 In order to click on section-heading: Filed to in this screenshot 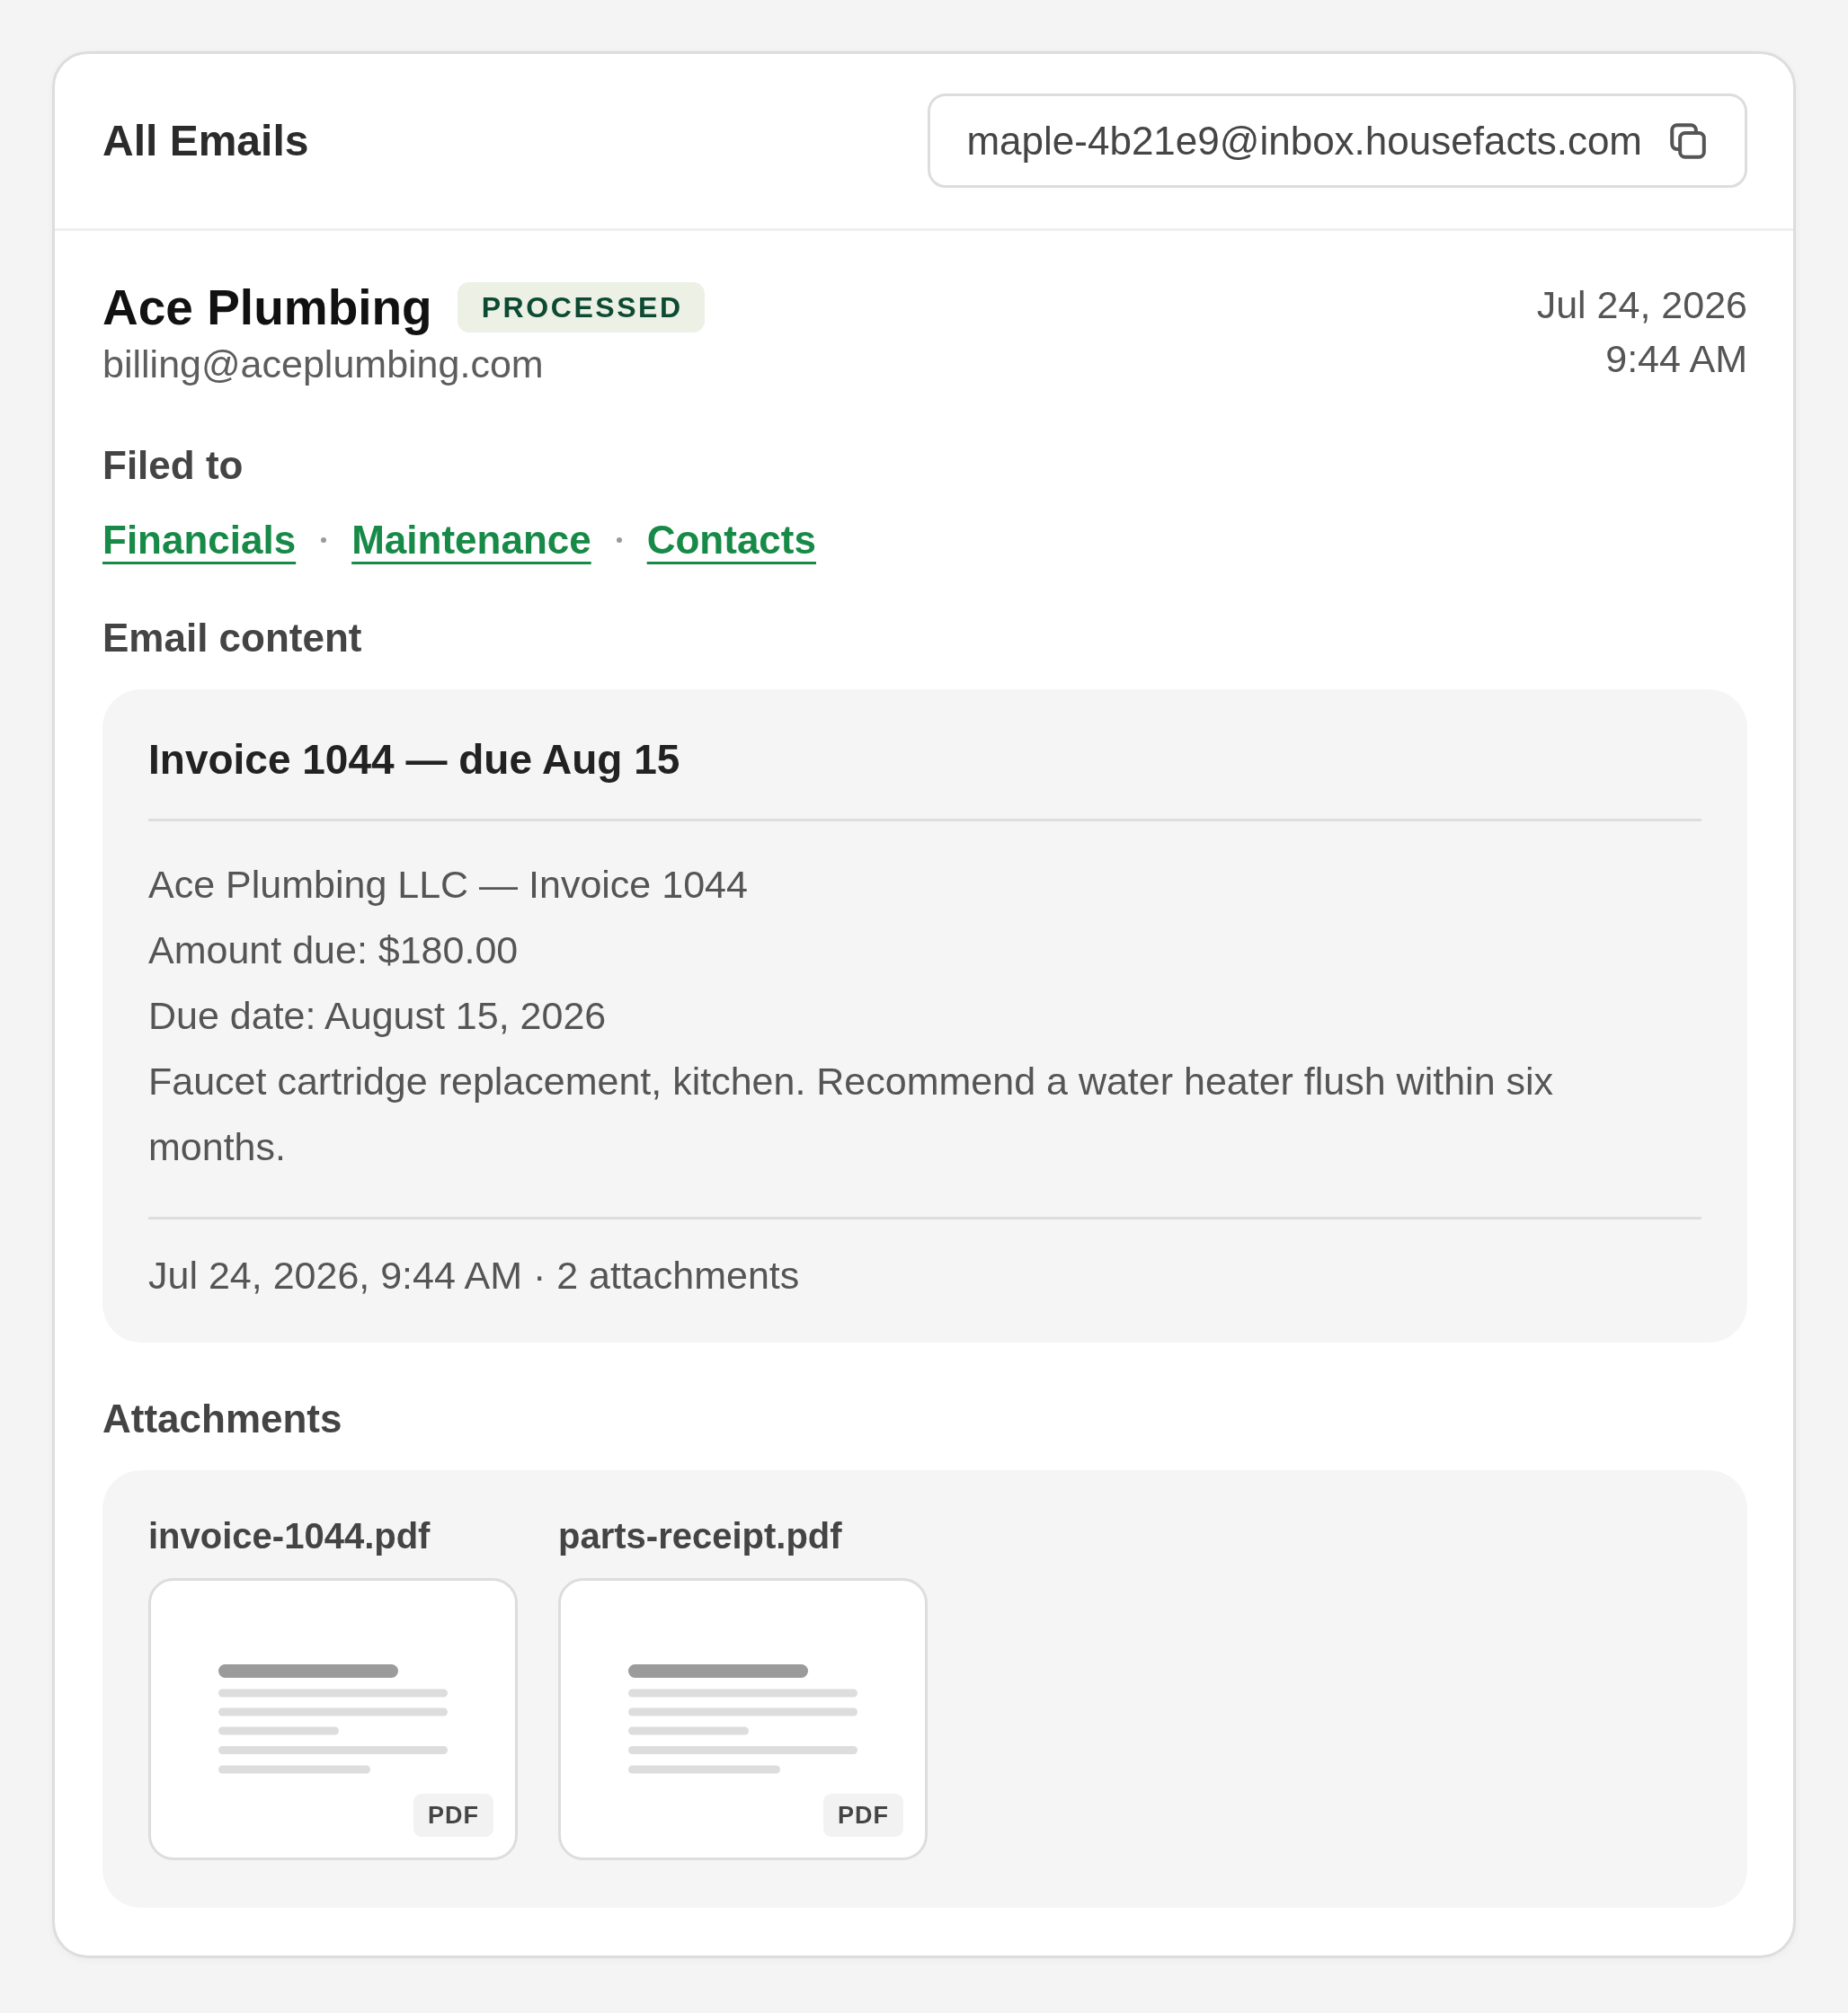, I will do `click(173, 465)`.